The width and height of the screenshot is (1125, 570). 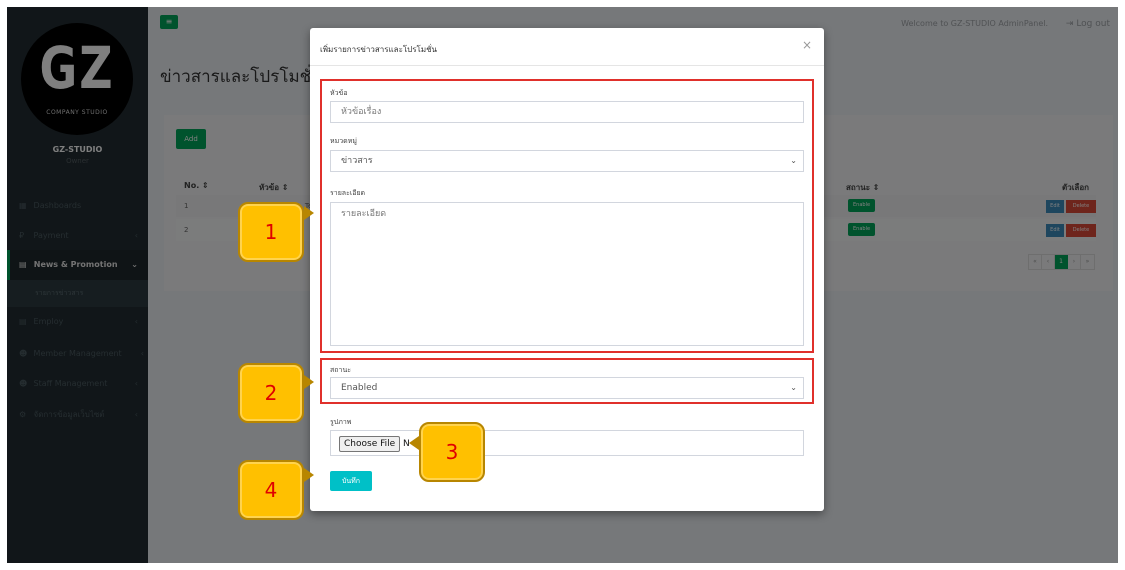 I want to click on callout-number: 4, so click(x=271, y=490).